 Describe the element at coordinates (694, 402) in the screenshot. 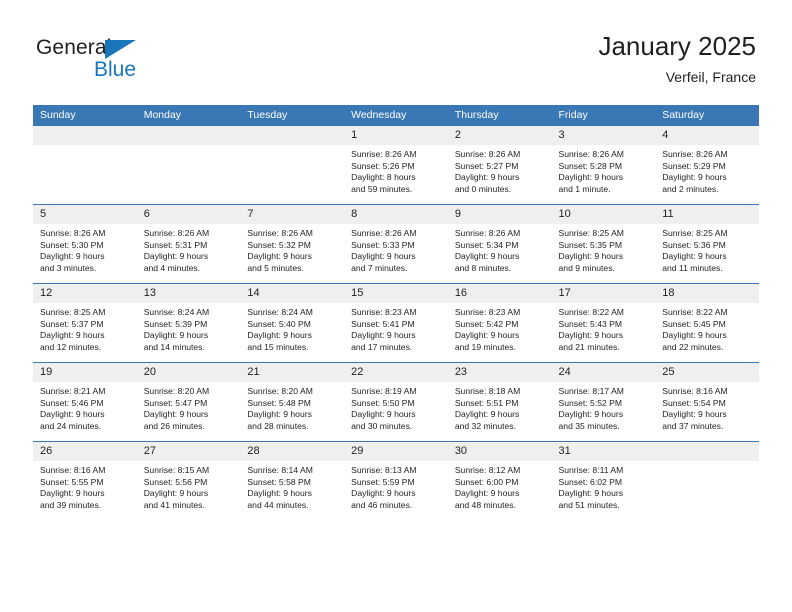

I see `sunset-text: Sunset: 5:54 PM` at that location.